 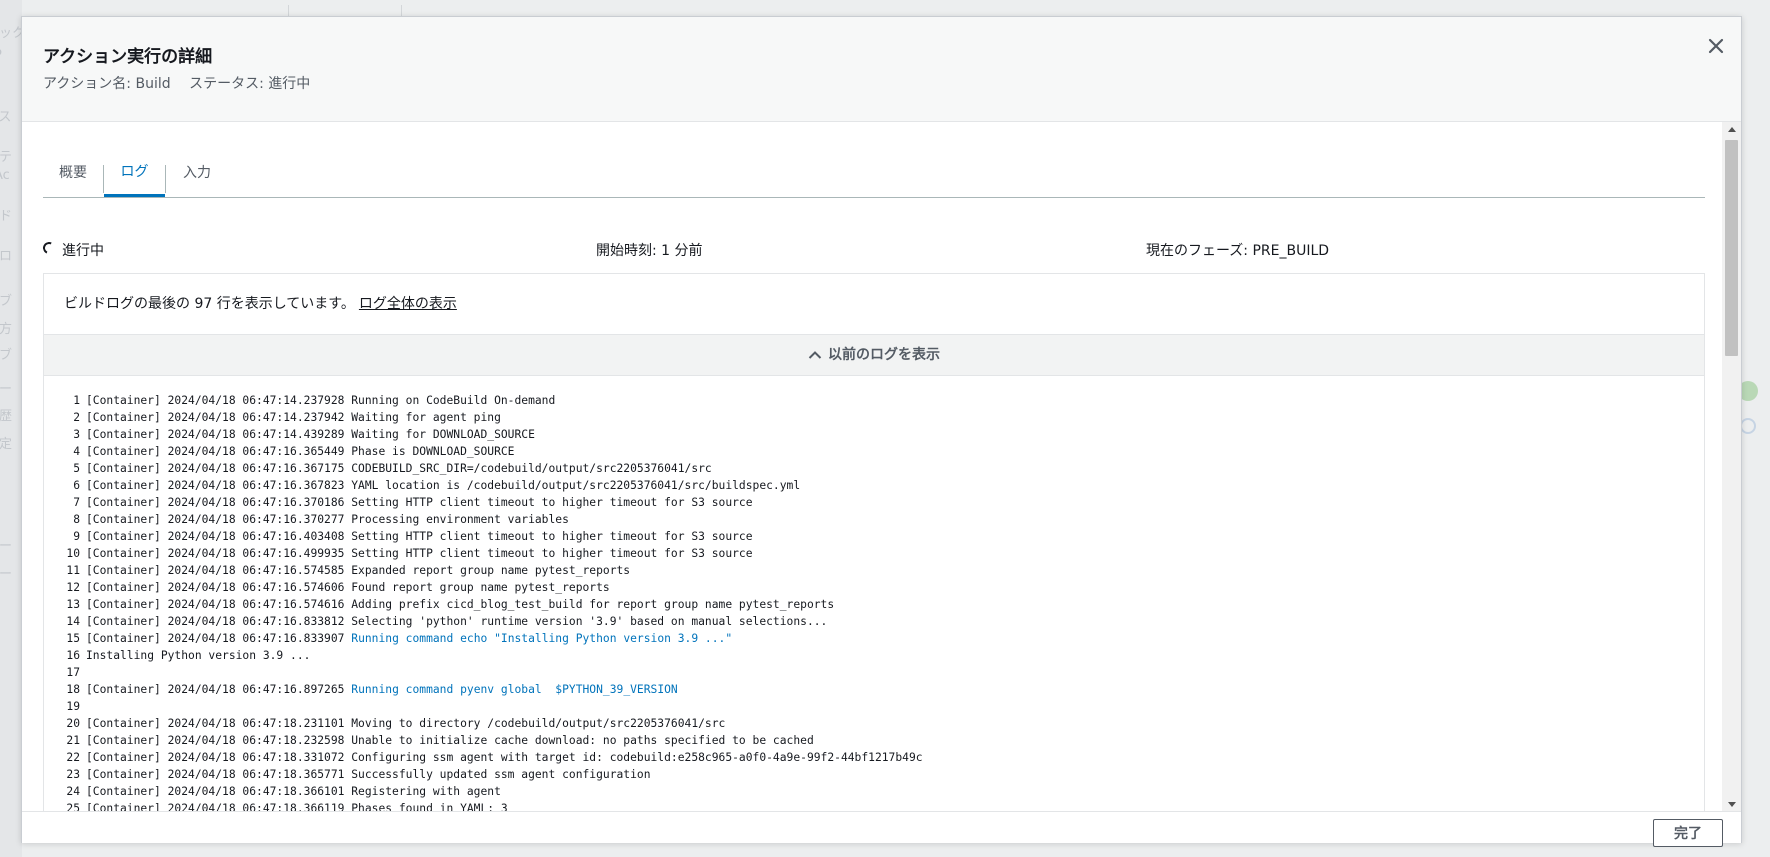 What do you see at coordinates (73, 740) in the screenshot?
I see `log-line-number: 21` at bounding box center [73, 740].